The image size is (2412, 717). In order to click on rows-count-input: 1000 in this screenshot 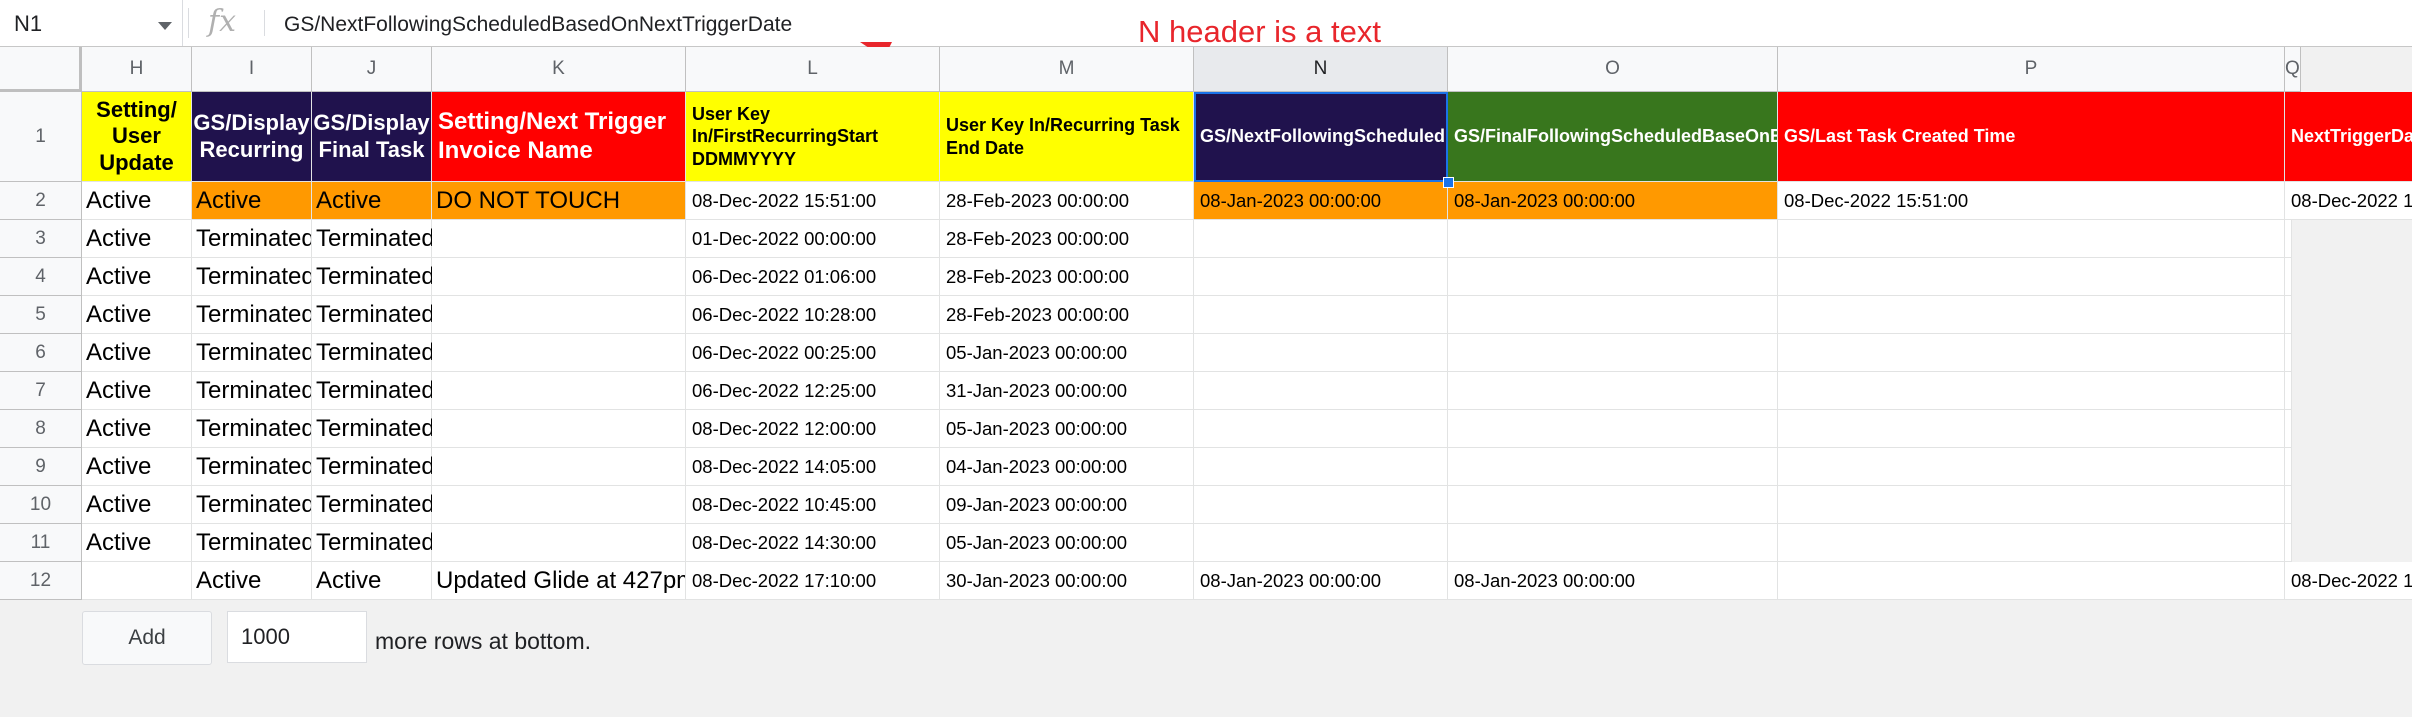, I will do `click(297, 637)`.